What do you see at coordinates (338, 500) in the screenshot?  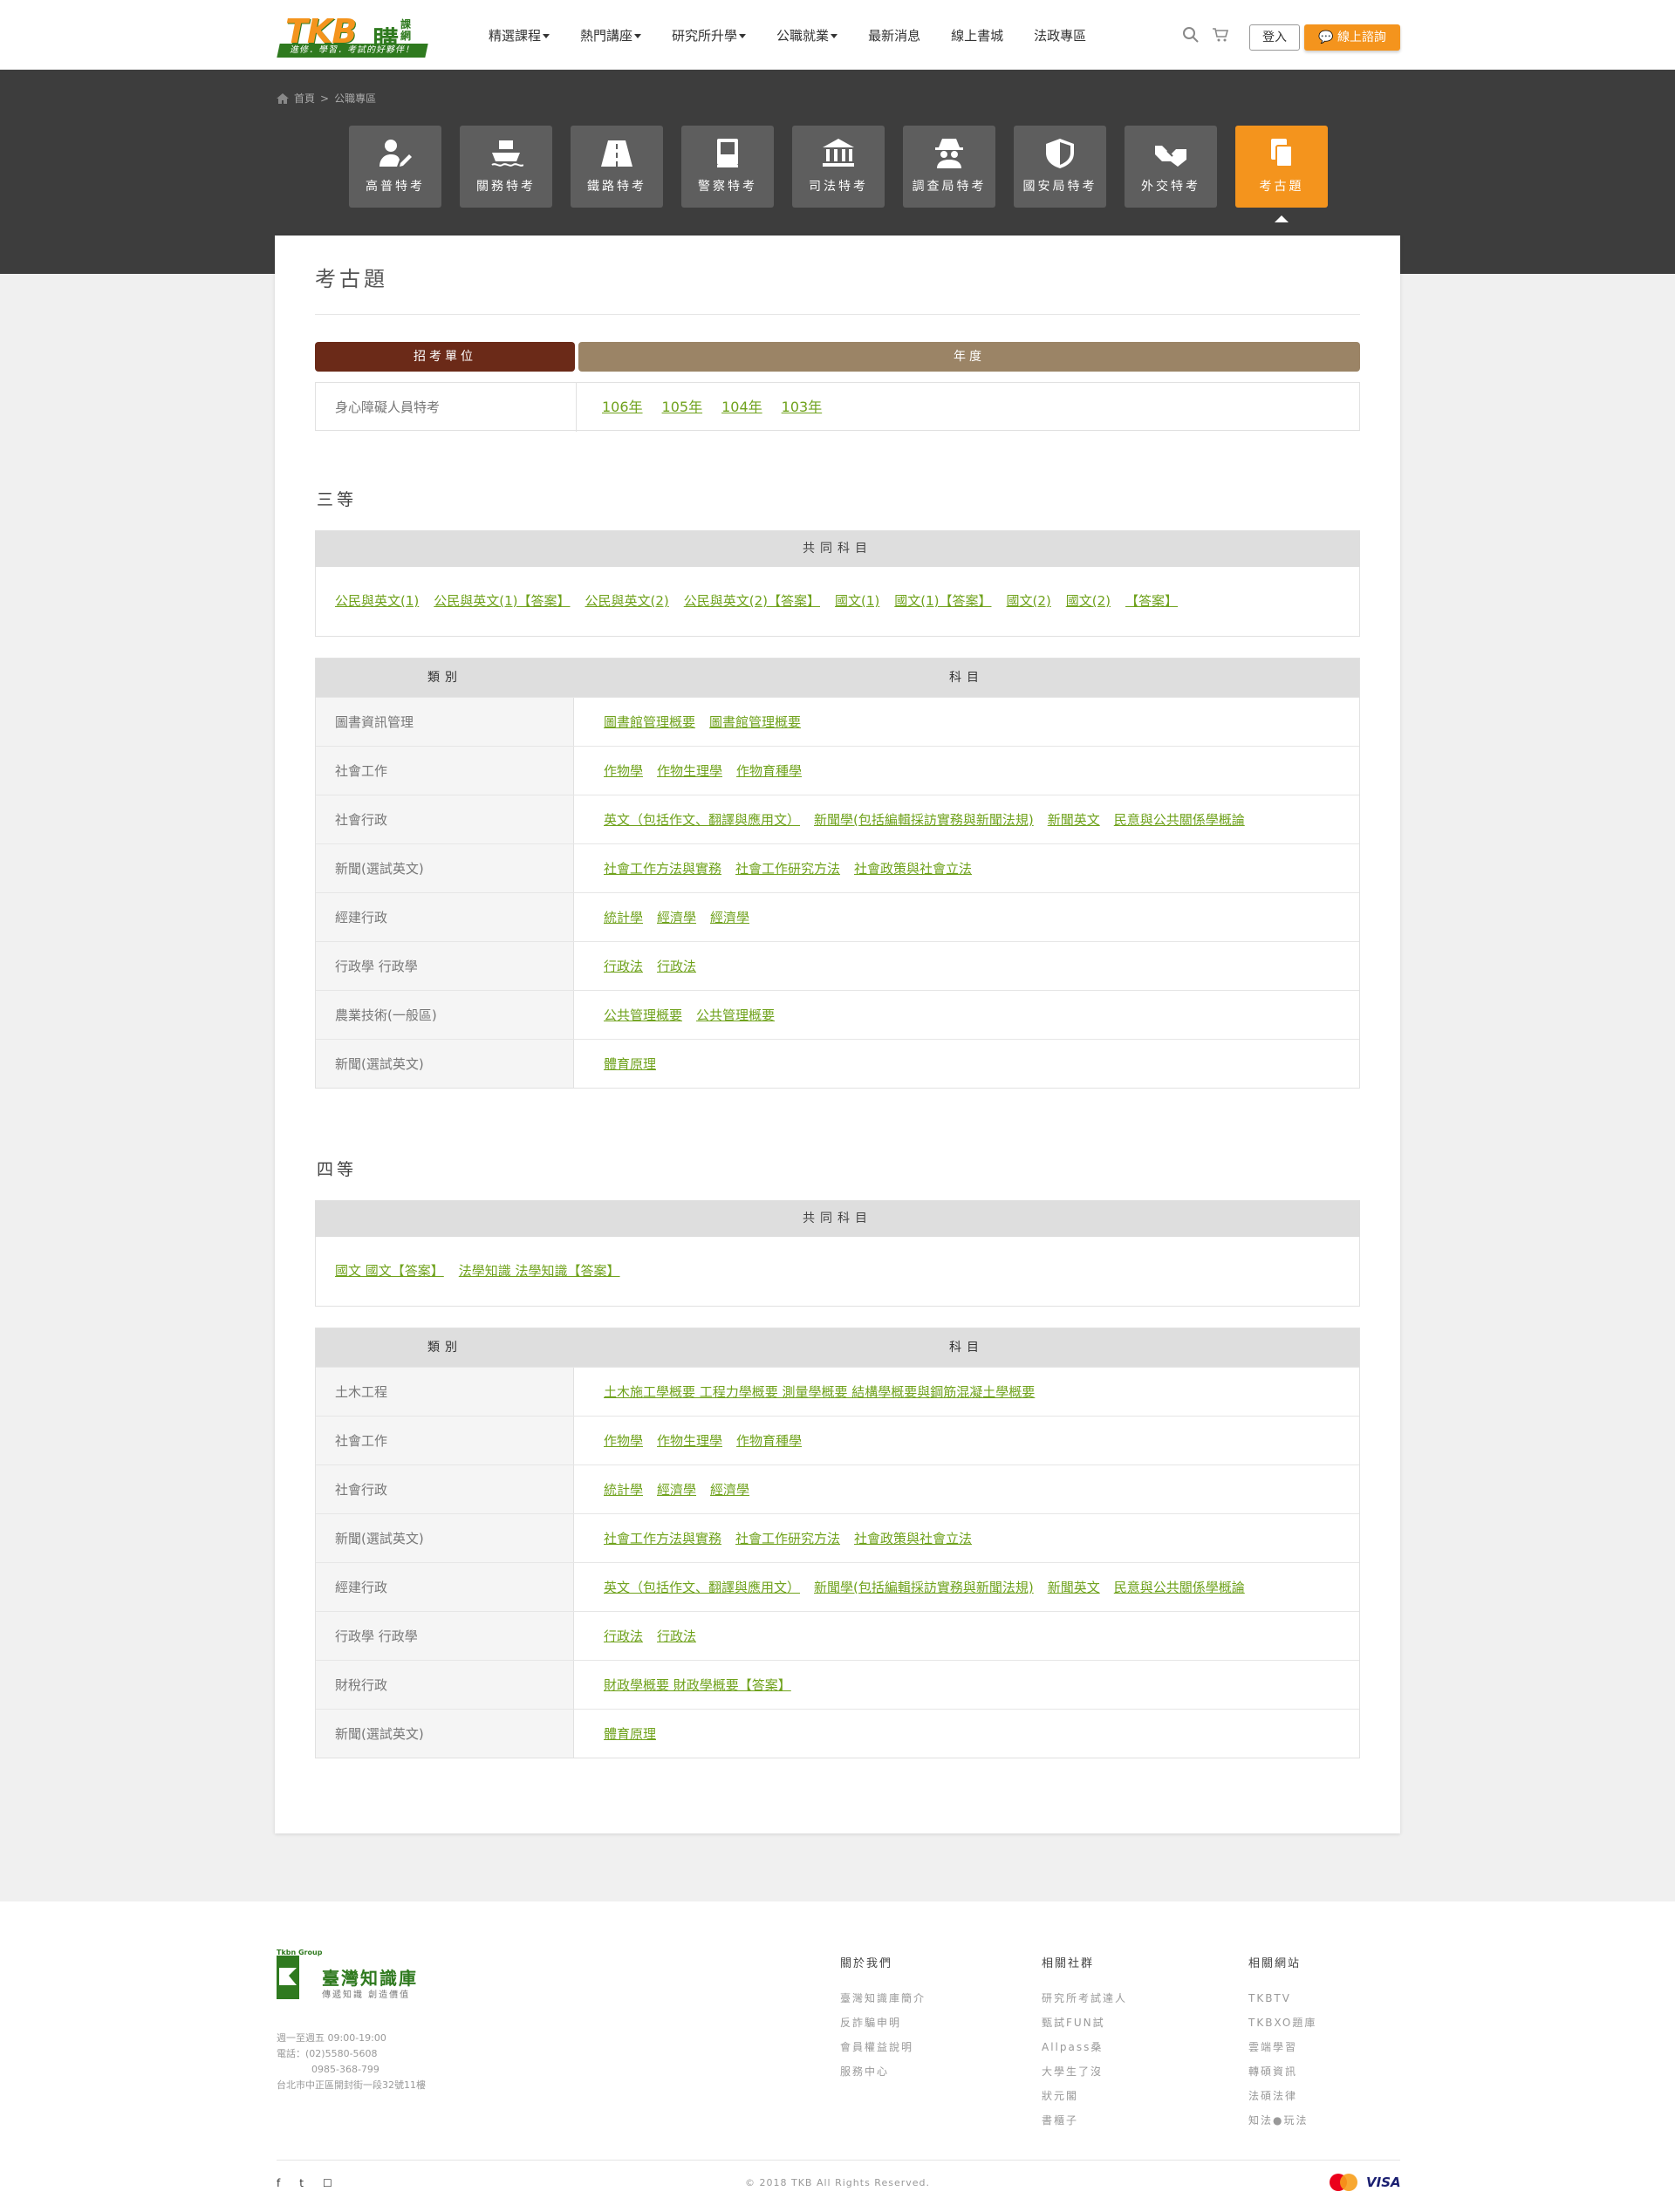 I see `level-3-title: 三等` at bounding box center [338, 500].